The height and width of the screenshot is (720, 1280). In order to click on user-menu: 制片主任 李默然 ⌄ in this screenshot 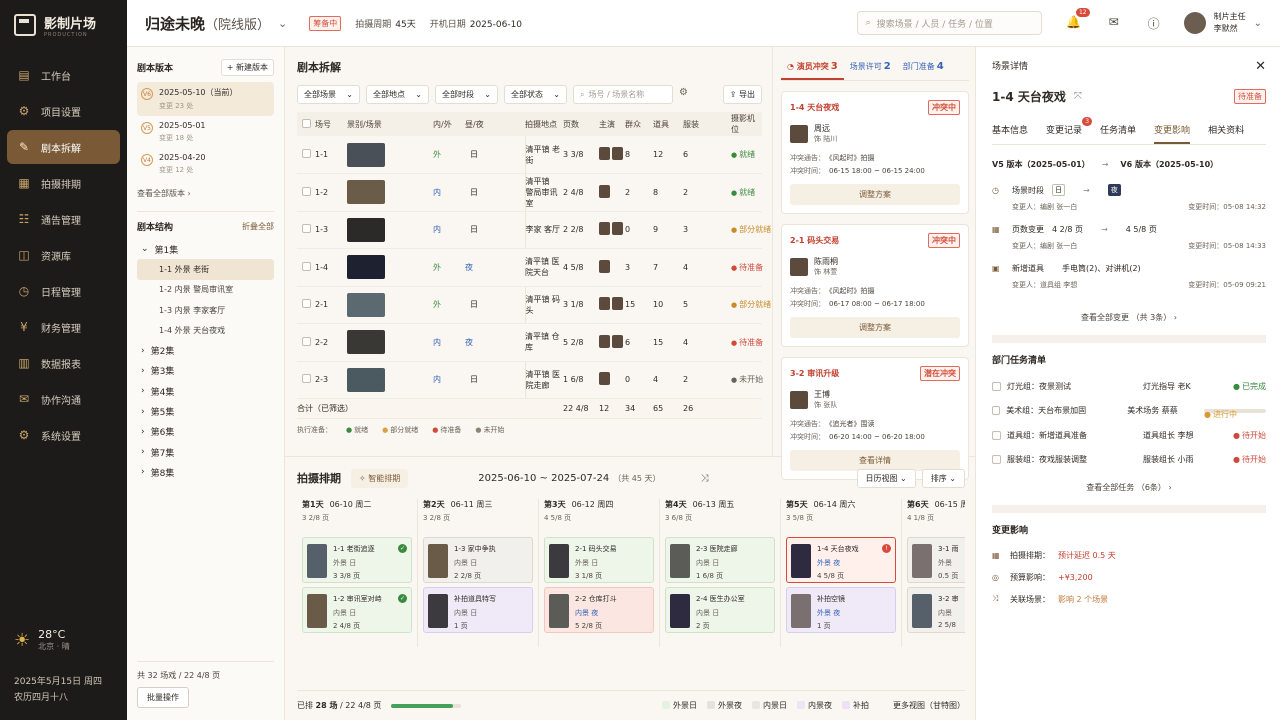, I will do `click(1222, 23)`.